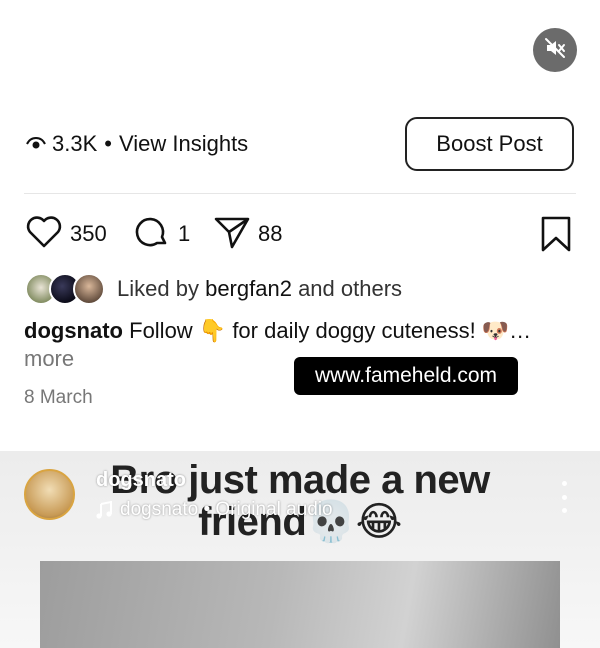 Image resolution: width=600 pixels, height=648 pixels. I want to click on like-action: 350, so click(65, 234).